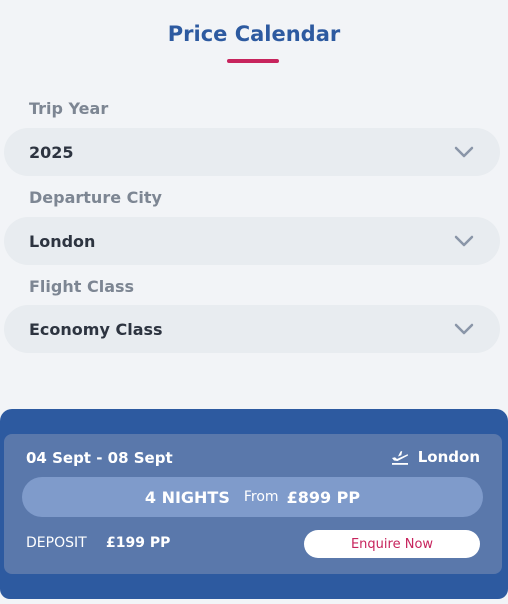  Describe the element at coordinates (392, 544) in the screenshot. I see `enquire-now-button: Enquire Now` at that location.